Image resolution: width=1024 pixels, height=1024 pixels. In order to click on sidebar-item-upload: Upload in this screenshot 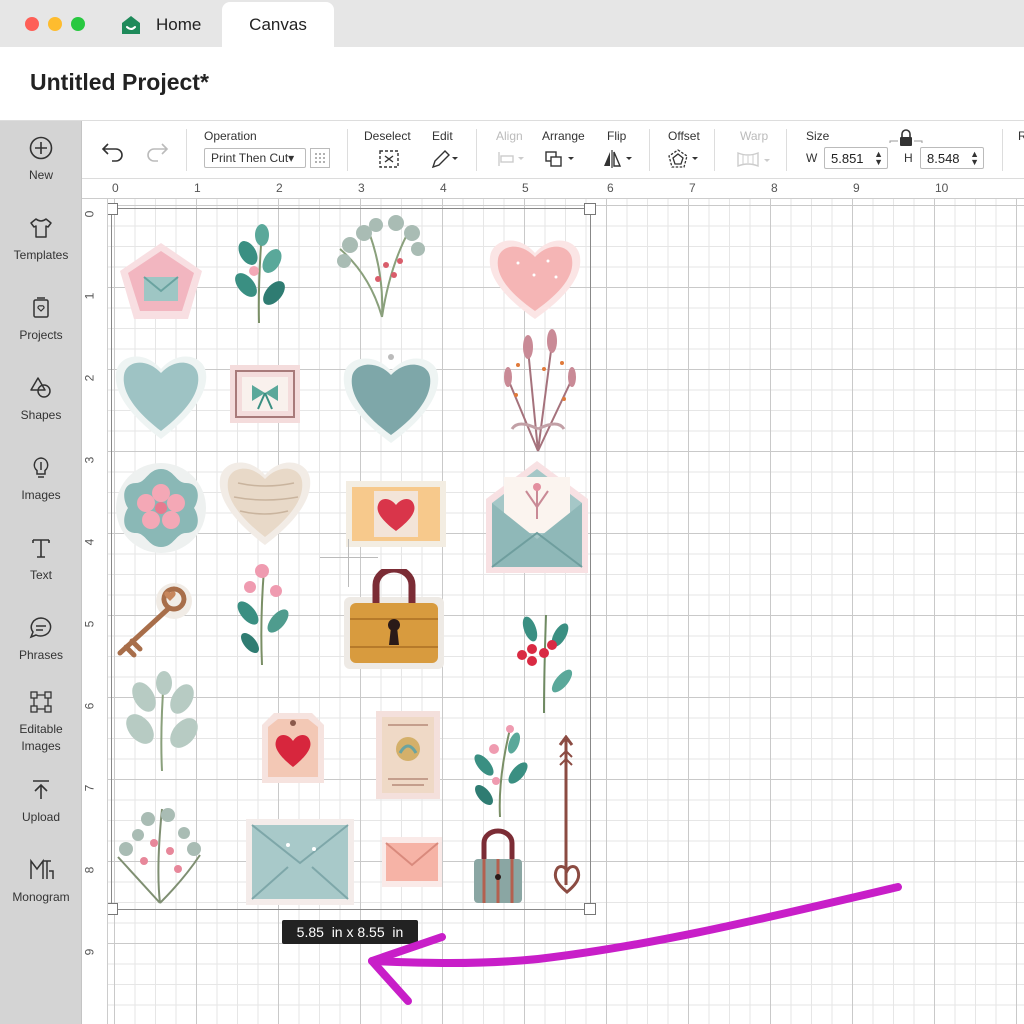, I will do `click(41, 801)`.